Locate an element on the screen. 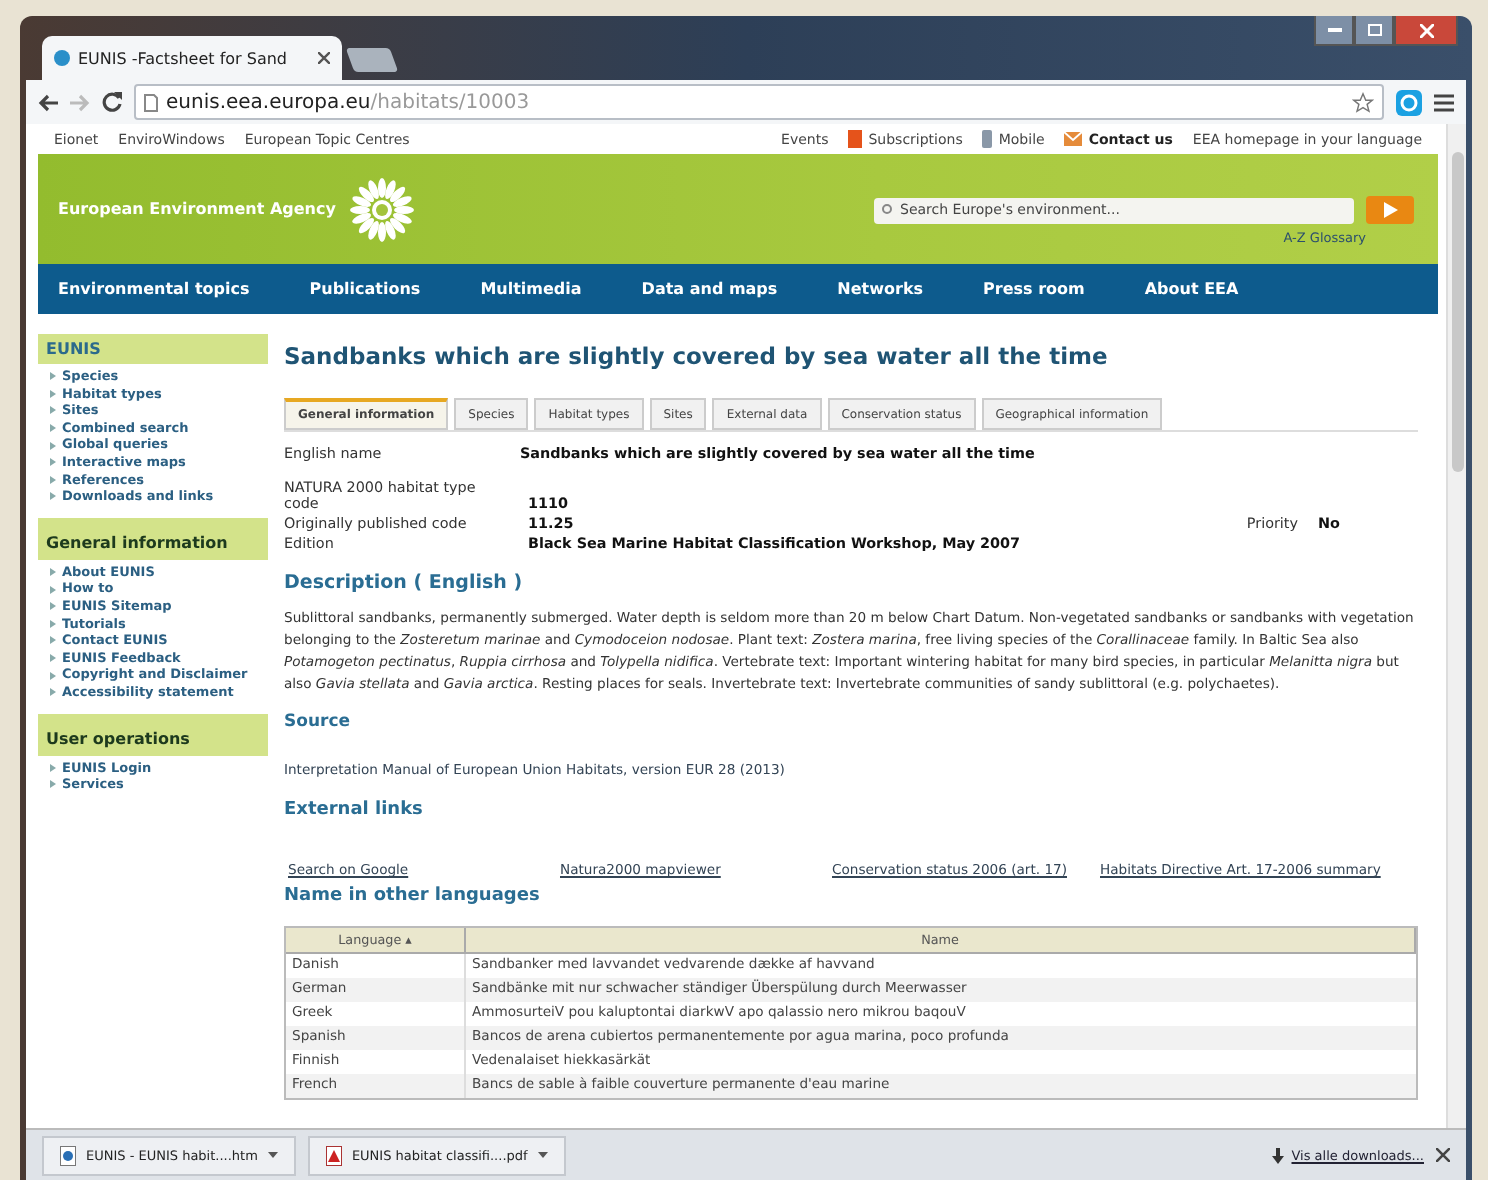 Image resolution: width=1488 pixels, height=1180 pixels. globe-icon is located at coordinates (62, 58).